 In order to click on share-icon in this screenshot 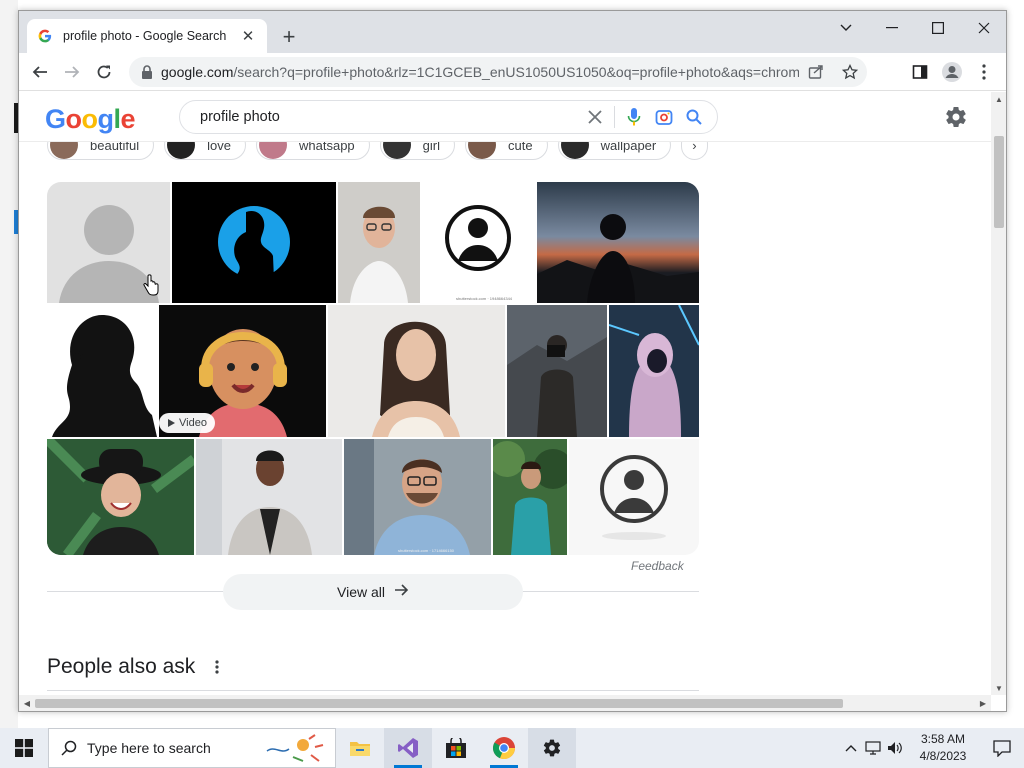, I will do `click(816, 72)`.